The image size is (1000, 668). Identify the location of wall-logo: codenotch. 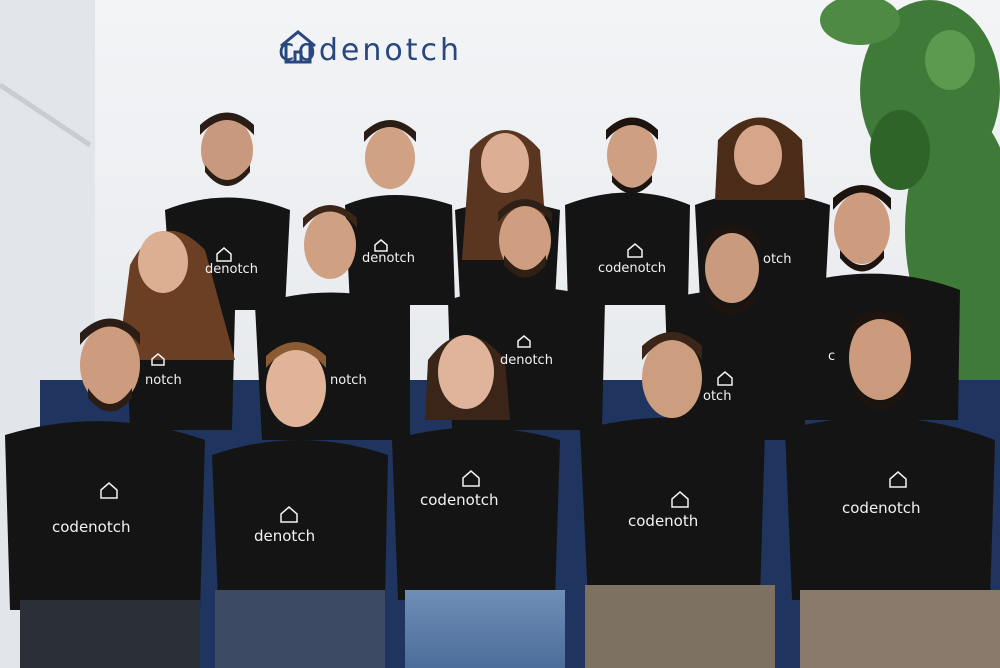
(370, 50).